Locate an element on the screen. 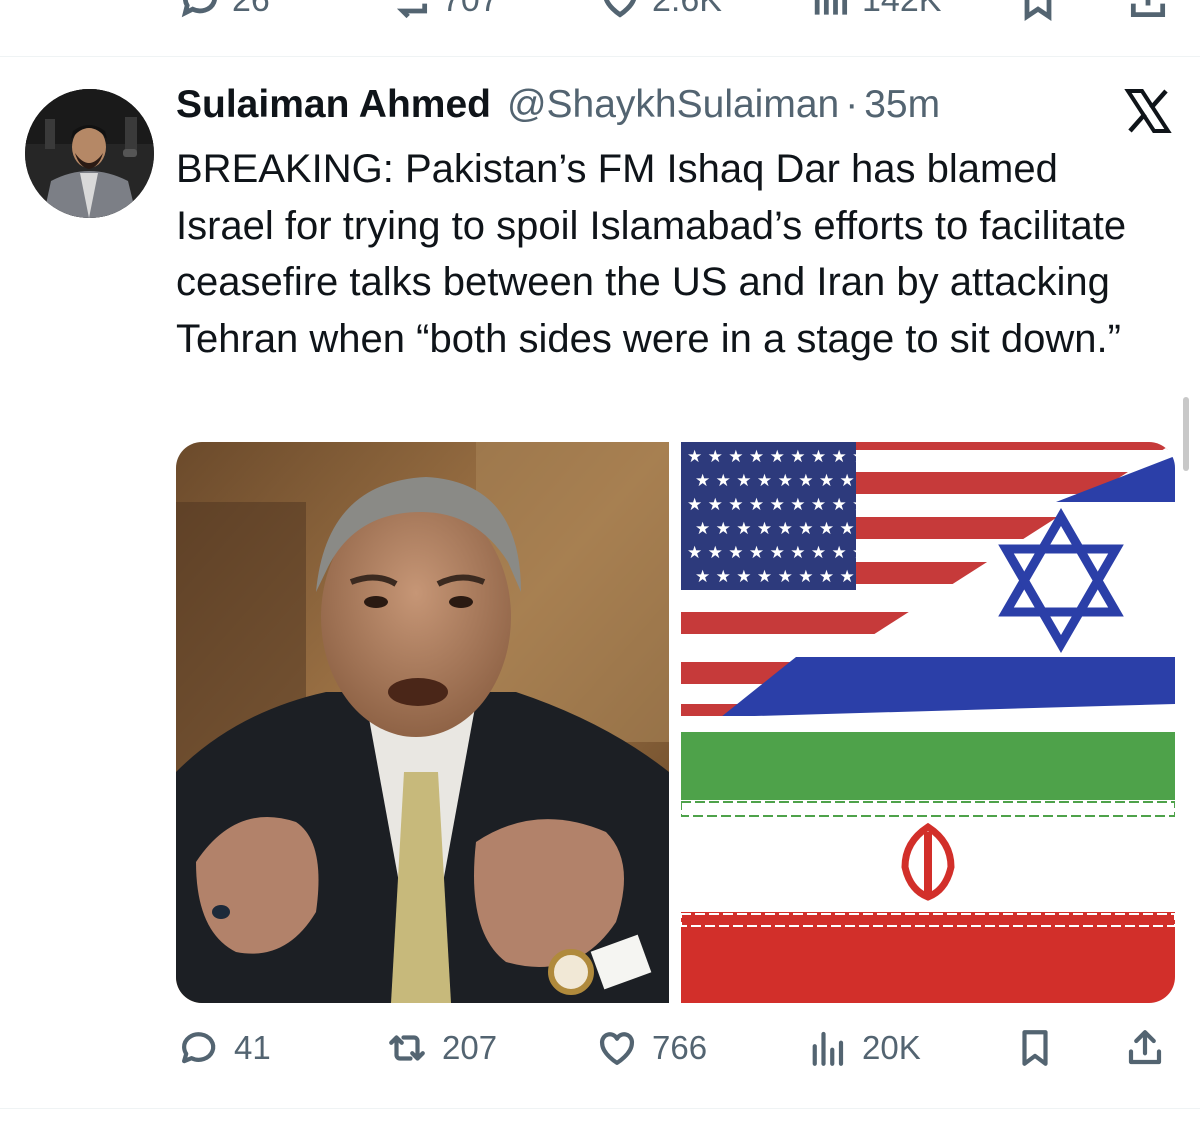 The width and height of the screenshot is (1200, 1135). scrollbar is located at coordinates (1186, 434).